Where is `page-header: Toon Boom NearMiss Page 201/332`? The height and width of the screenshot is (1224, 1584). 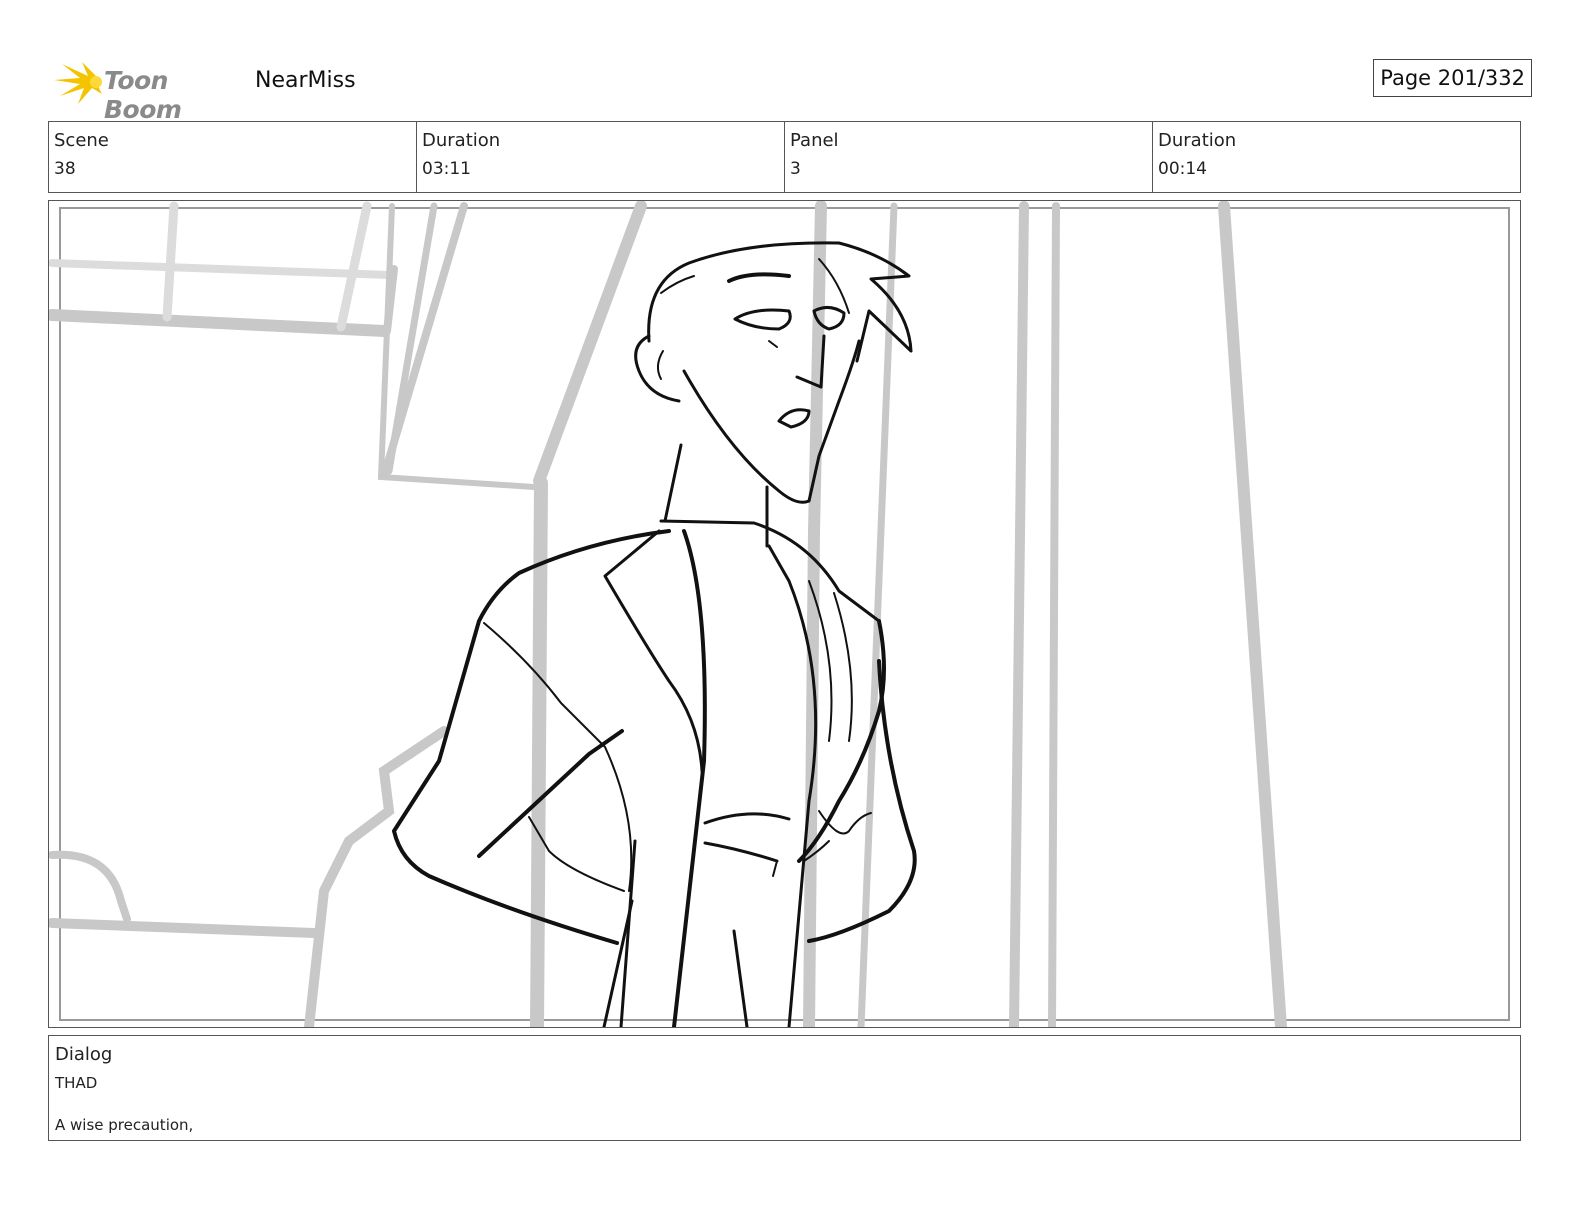 page-header: Toon Boom NearMiss Page 201/332 is located at coordinates (792, 90).